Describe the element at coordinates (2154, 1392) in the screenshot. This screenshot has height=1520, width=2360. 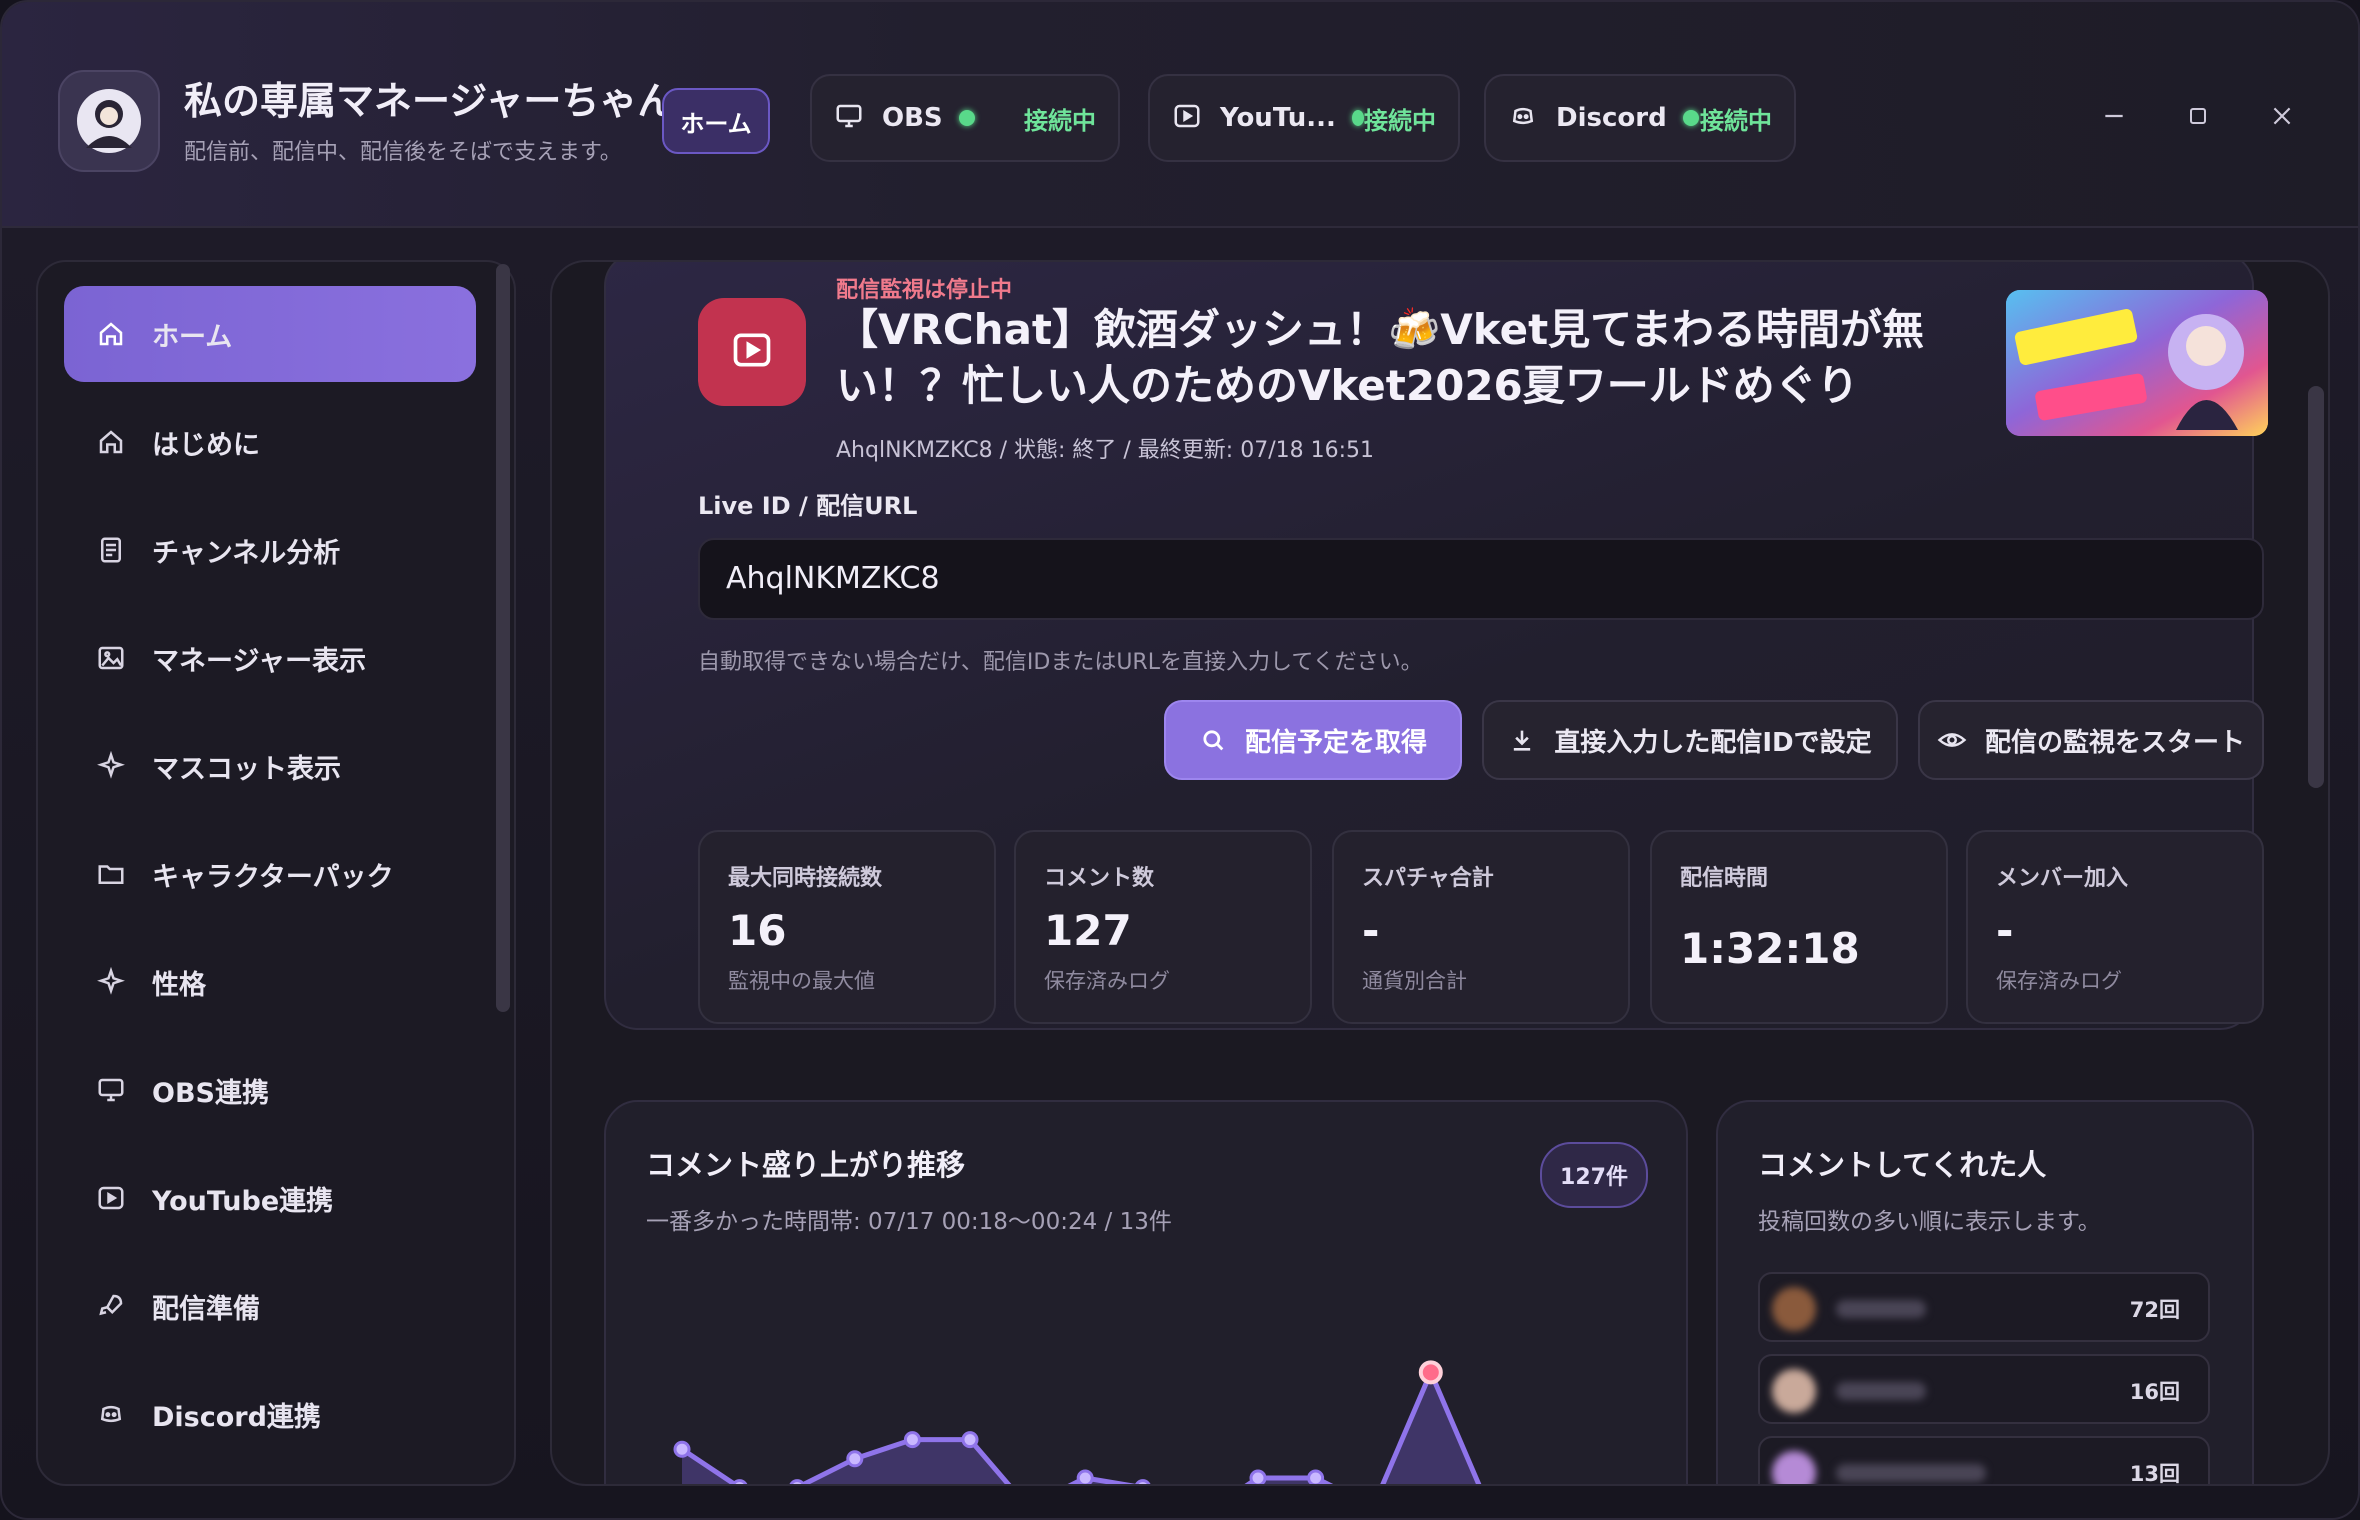
I see `comment-count: 16回` at that location.